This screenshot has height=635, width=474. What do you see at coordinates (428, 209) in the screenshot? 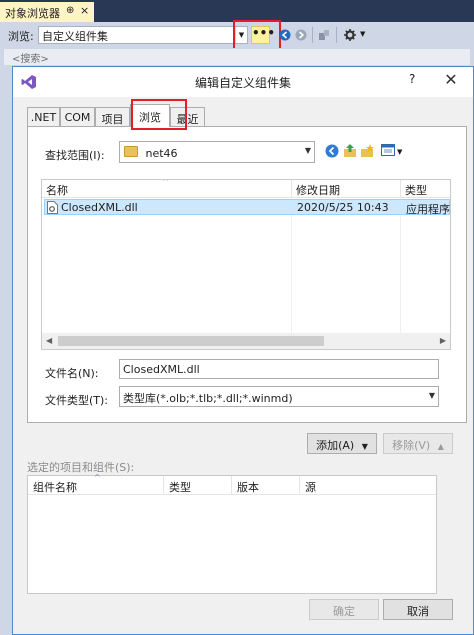
I see `file-type-cell: 应用程序` at bounding box center [428, 209].